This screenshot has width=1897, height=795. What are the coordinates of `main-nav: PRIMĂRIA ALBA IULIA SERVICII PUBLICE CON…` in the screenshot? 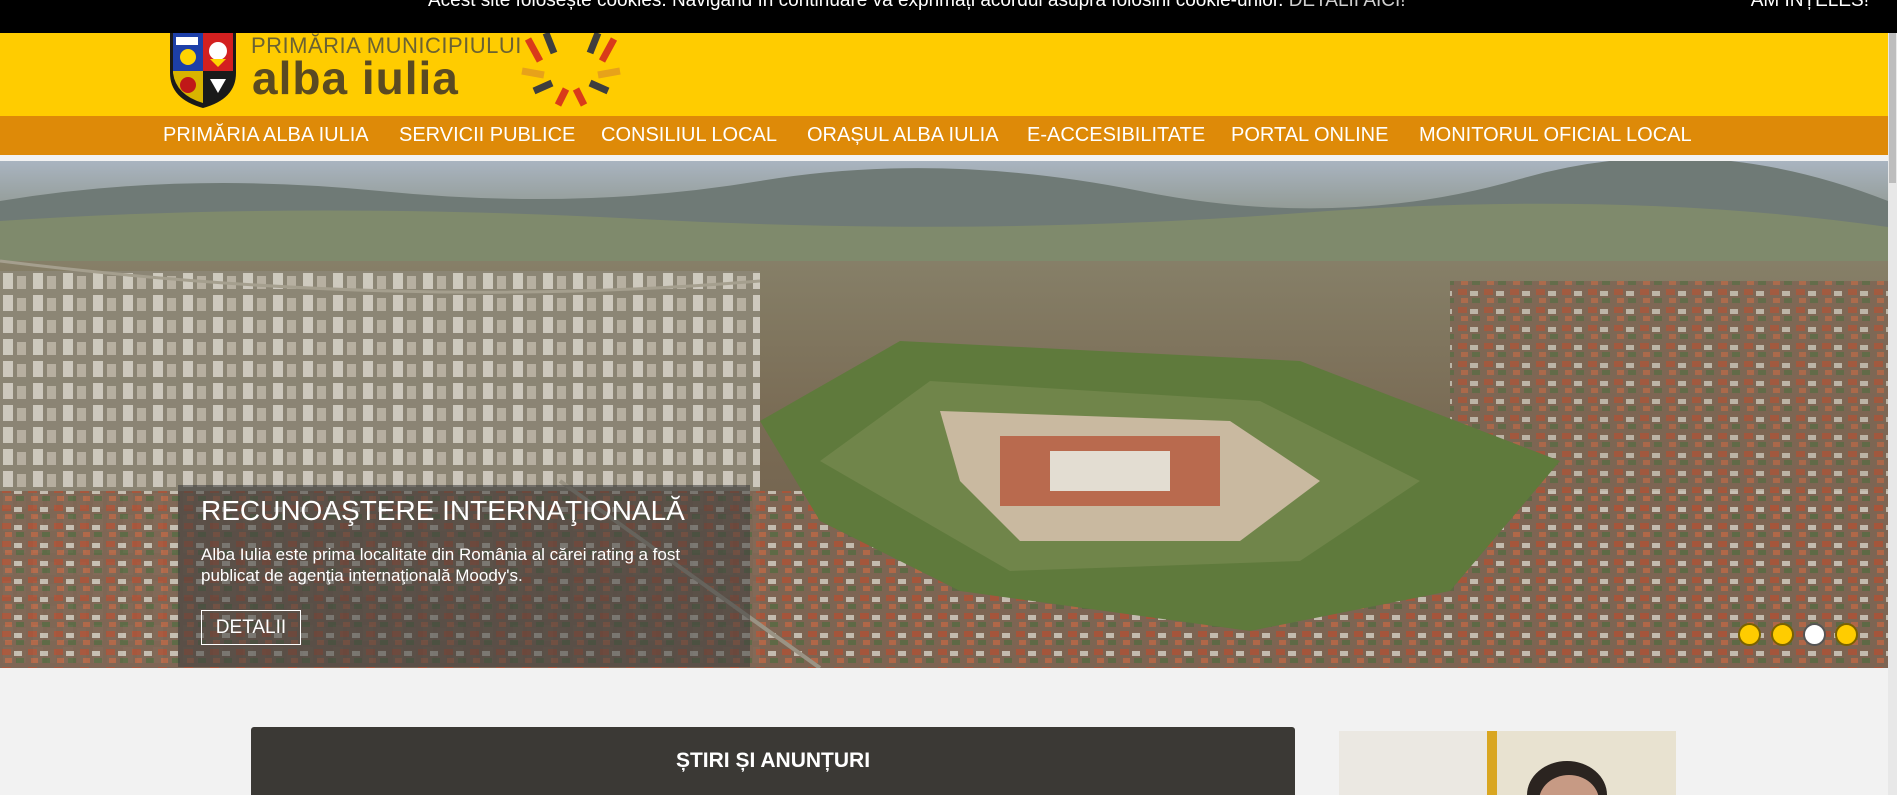 It's located at (944, 135).